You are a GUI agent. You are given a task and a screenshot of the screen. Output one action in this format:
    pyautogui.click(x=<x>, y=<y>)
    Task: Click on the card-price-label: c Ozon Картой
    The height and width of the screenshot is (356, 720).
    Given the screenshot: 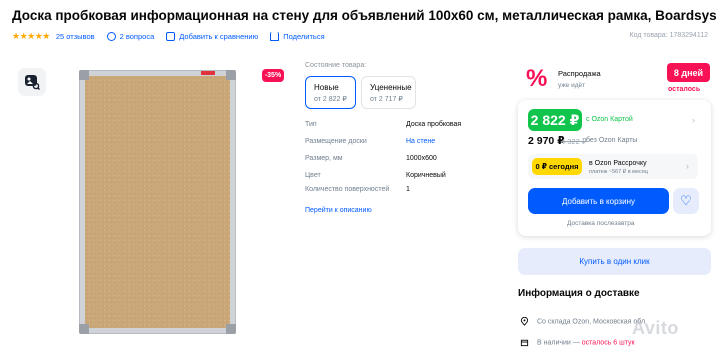 What is the action you would take?
    pyautogui.click(x=609, y=119)
    